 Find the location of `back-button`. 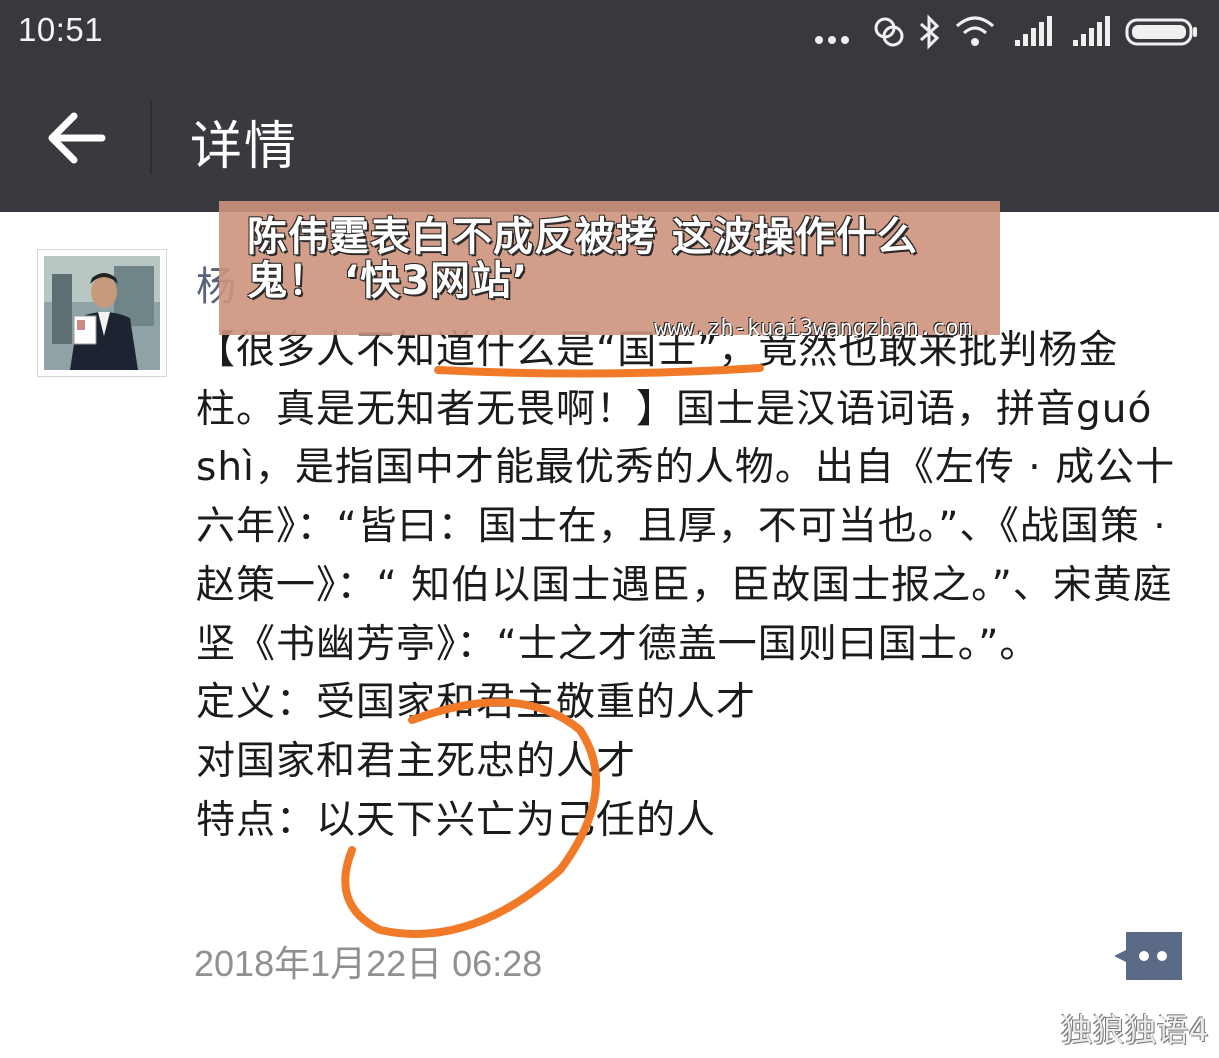

back-button is located at coordinates (76, 138).